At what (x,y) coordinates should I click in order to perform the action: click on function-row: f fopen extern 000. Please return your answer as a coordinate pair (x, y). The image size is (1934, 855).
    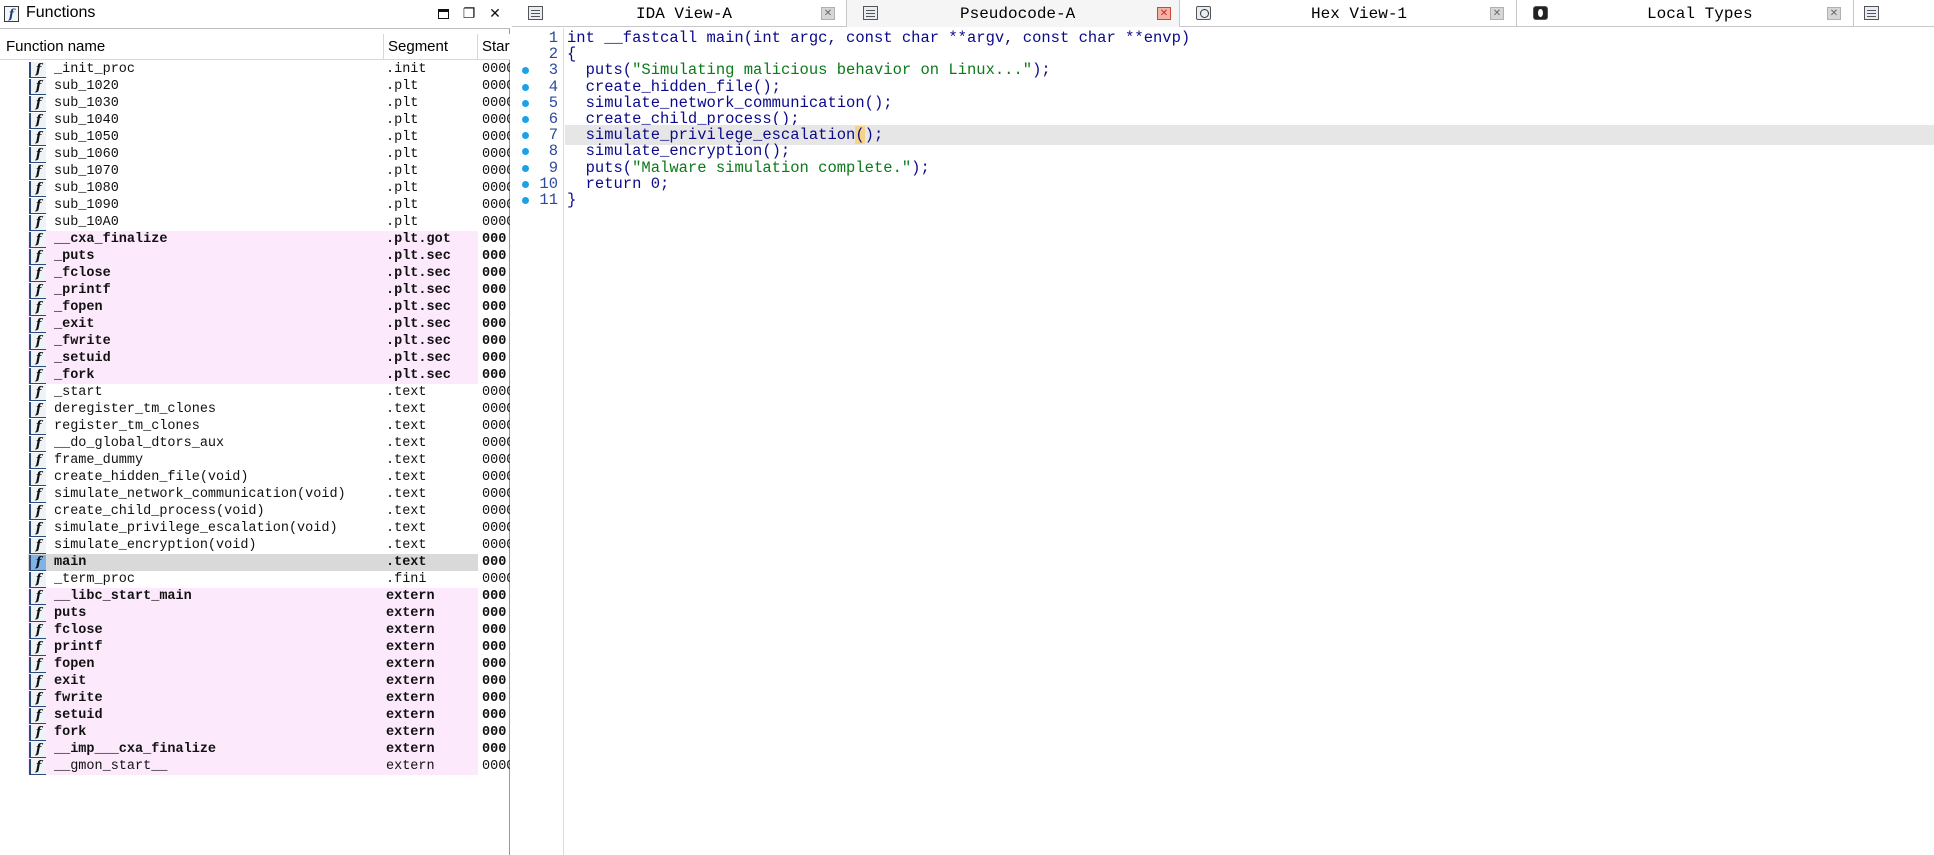
    Looking at the image, I should click on (255, 664).